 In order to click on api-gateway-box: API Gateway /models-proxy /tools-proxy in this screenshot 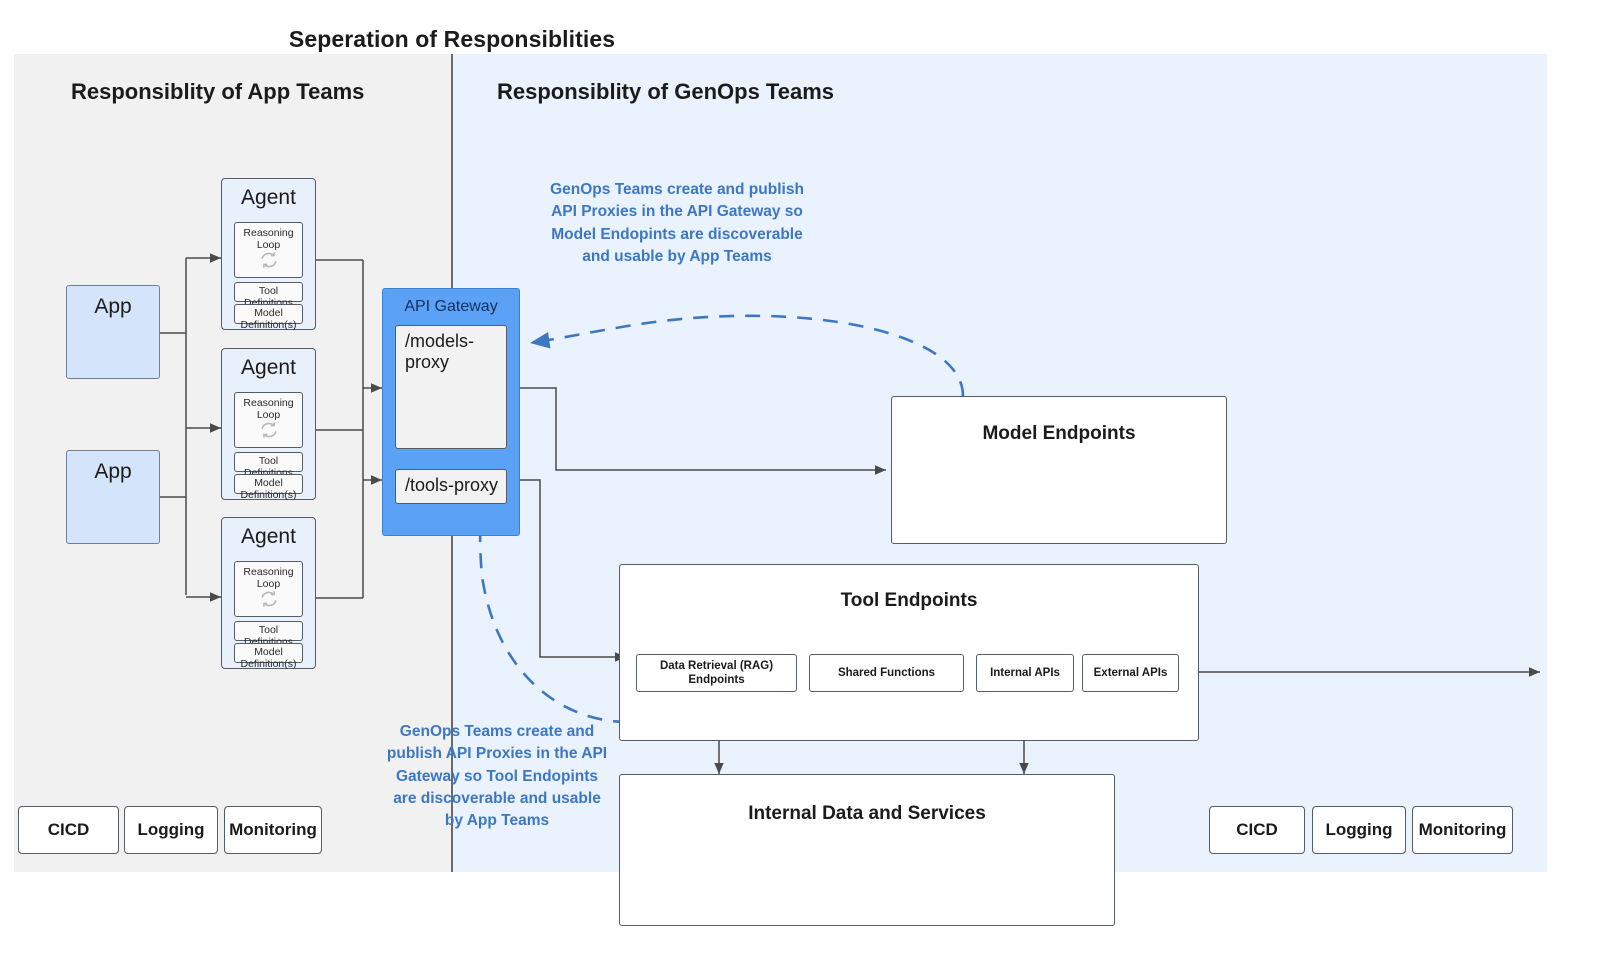, I will do `click(451, 412)`.